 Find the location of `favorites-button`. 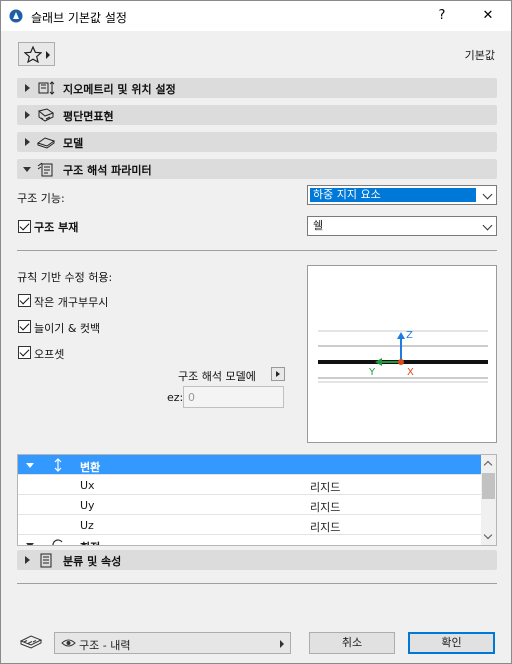

favorites-button is located at coordinates (36, 54).